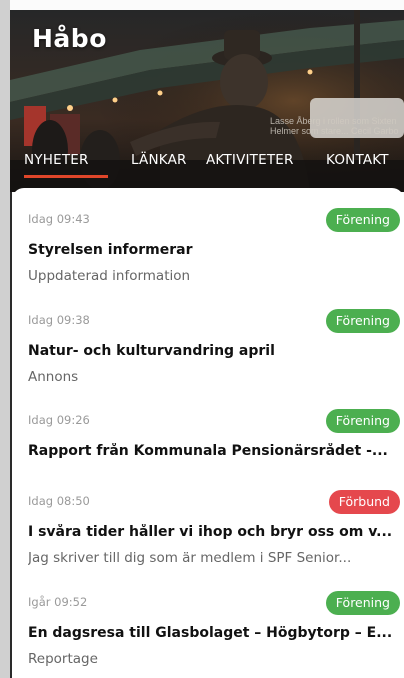 The width and height of the screenshot is (404, 678). What do you see at coordinates (59, 219) in the screenshot?
I see `news-time: Idag 09:43` at bounding box center [59, 219].